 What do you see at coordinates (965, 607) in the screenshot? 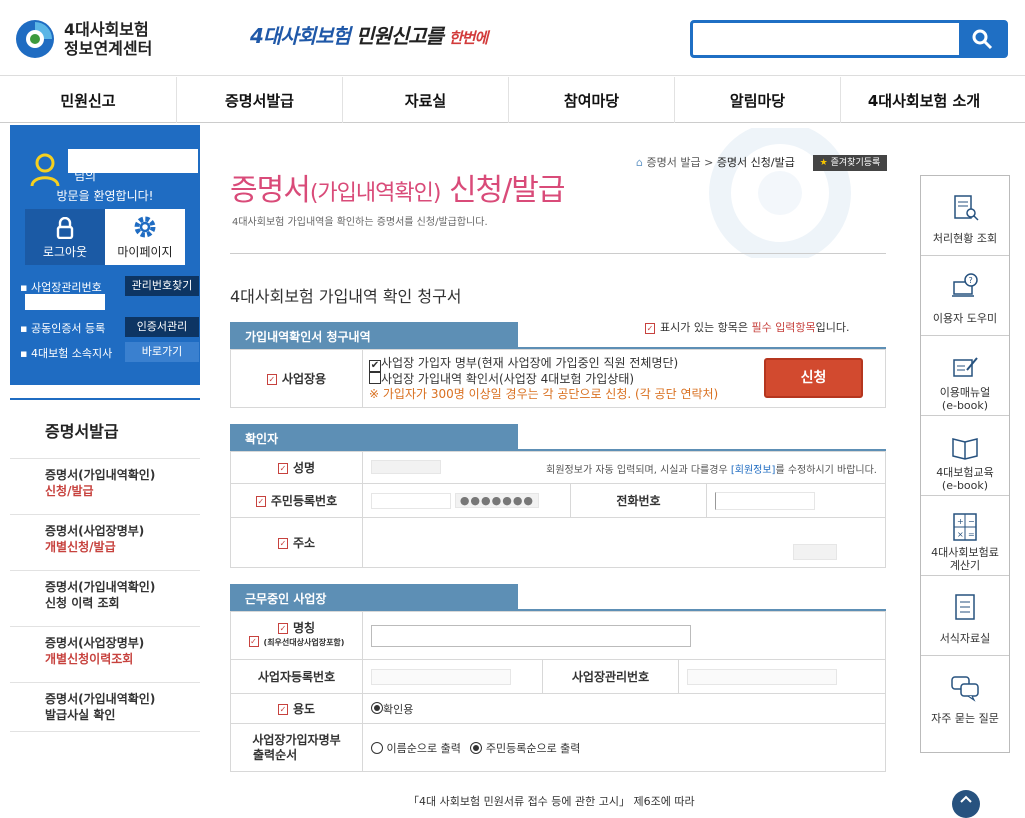
I see `document-list-icon` at bounding box center [965, 607].